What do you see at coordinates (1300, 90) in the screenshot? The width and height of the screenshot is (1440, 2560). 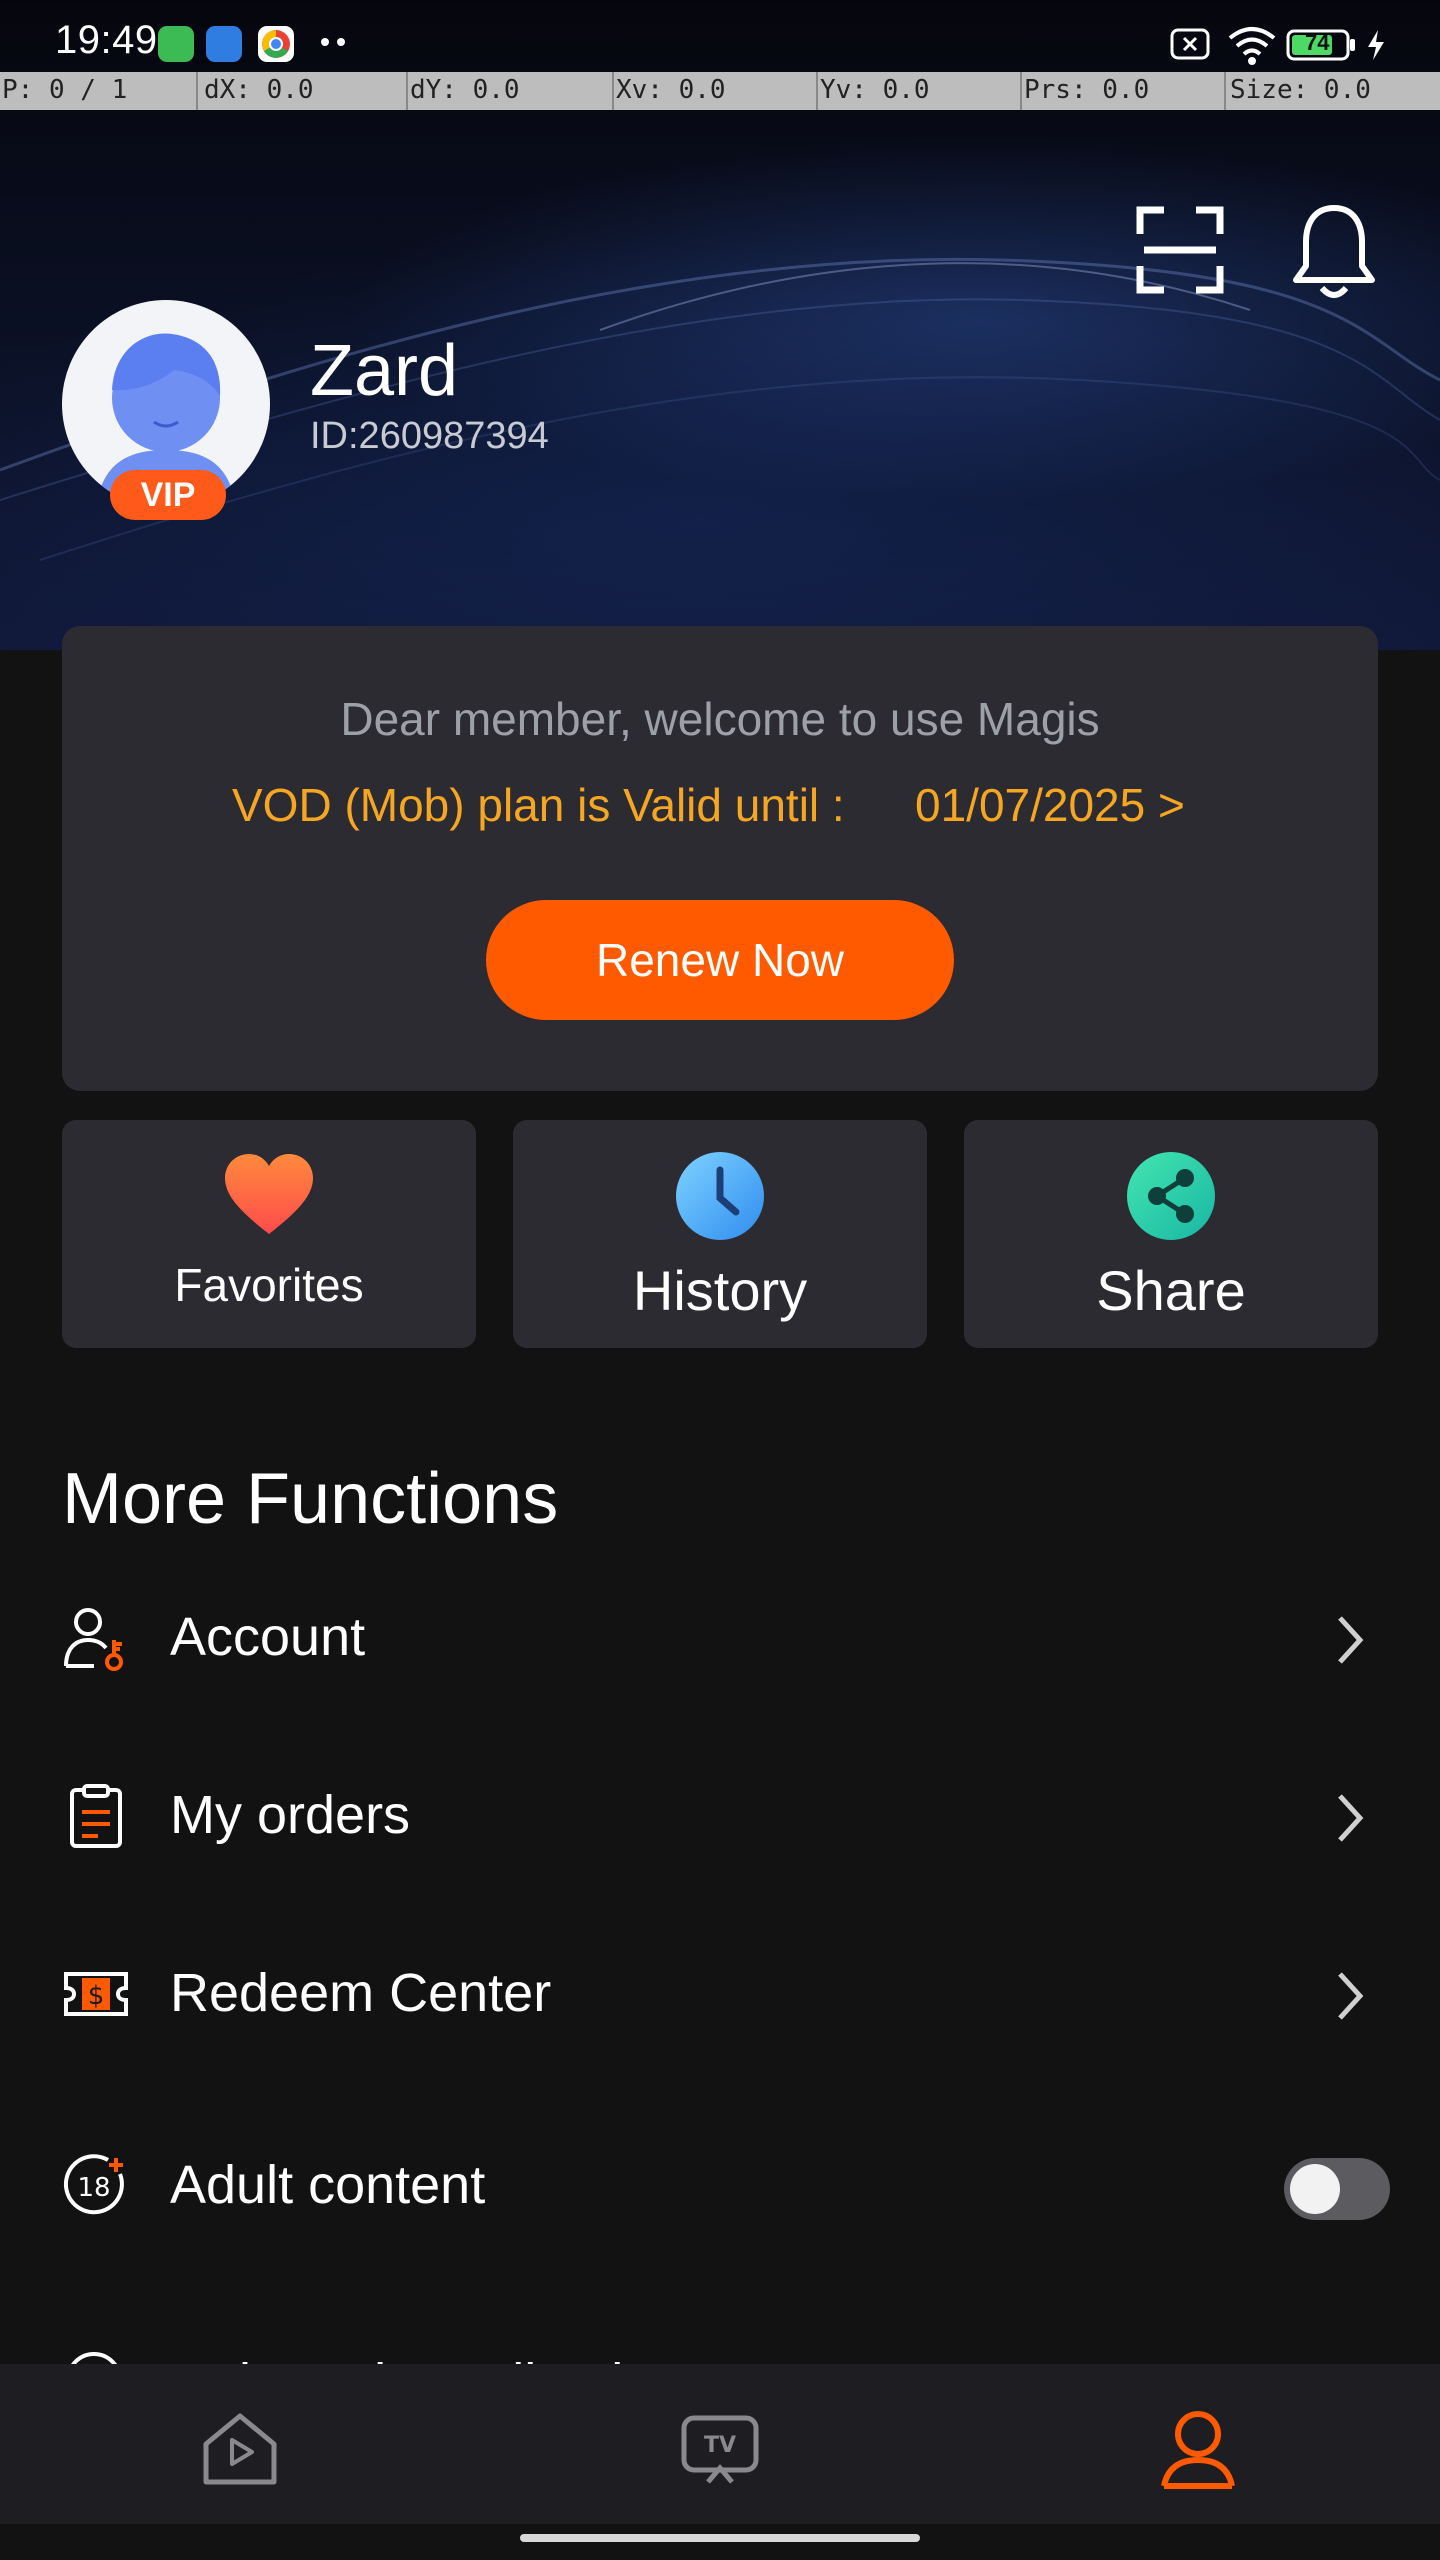 I see `size-value: Size: 0.0` at bounding box center [1300, 90].